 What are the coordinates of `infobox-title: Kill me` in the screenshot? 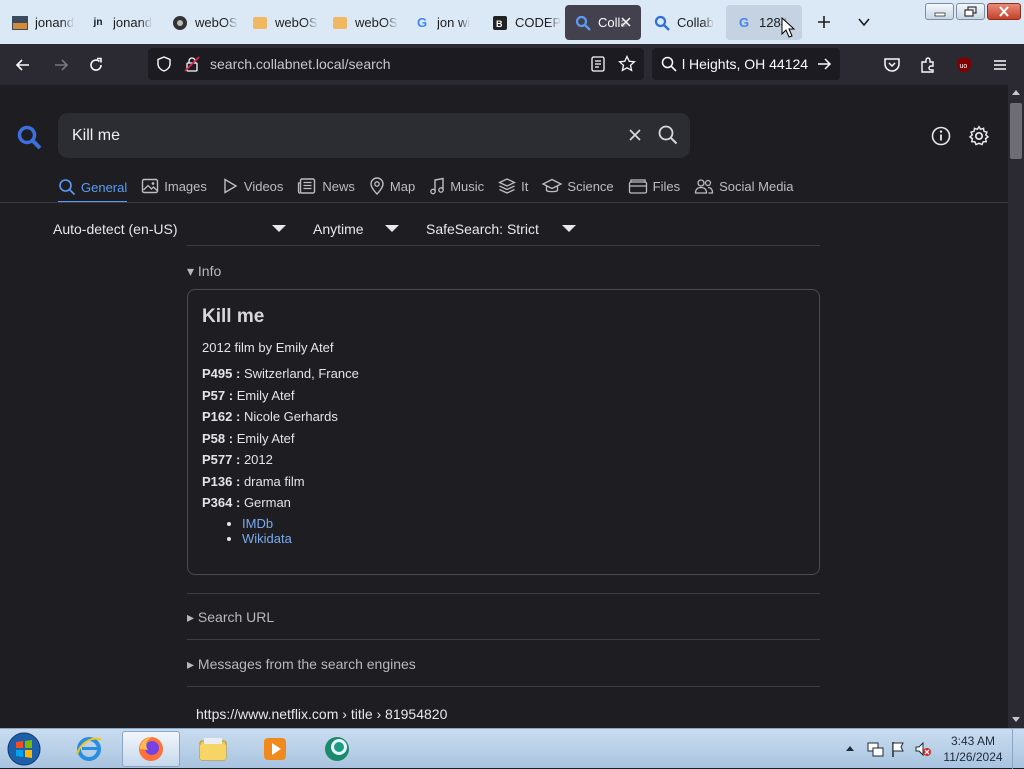 It's located at (233, 316).